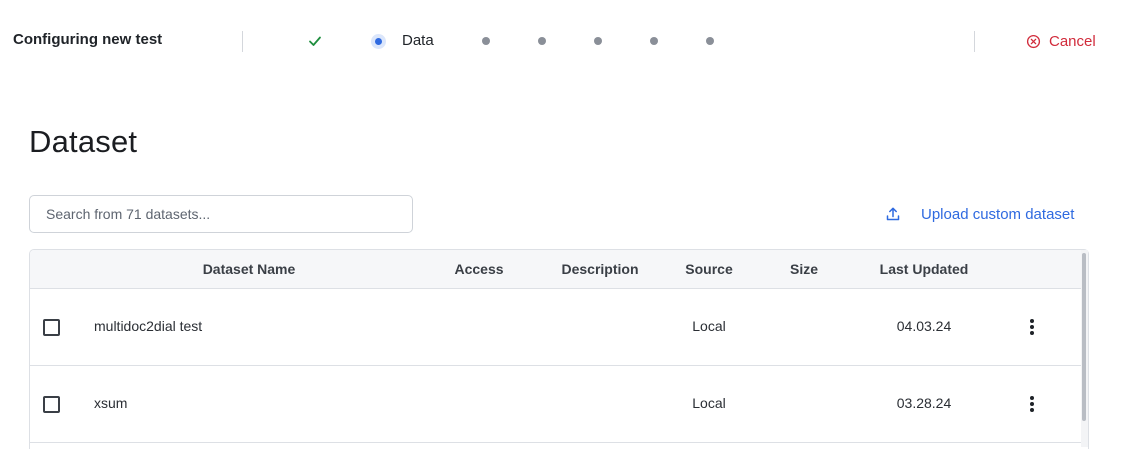 Image resolution: width=1121 pixels, height=449 pixels. Describe the element at coordinates (111, 403) in the screenshot. I see `dataset-name-cell: xsum` at that location.